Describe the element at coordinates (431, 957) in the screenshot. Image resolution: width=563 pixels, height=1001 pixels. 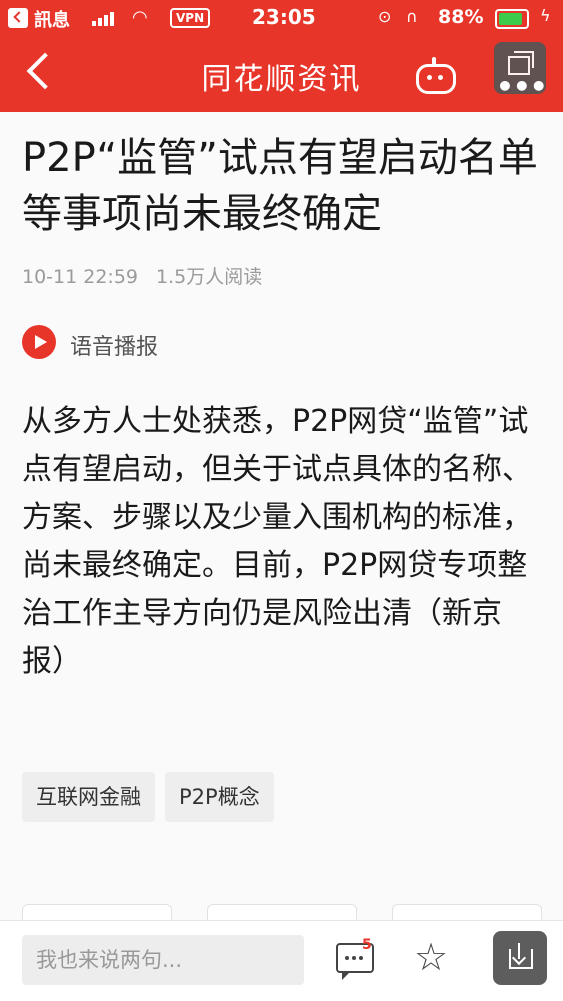
I see `favorite-star-icon: ☆` at that location.